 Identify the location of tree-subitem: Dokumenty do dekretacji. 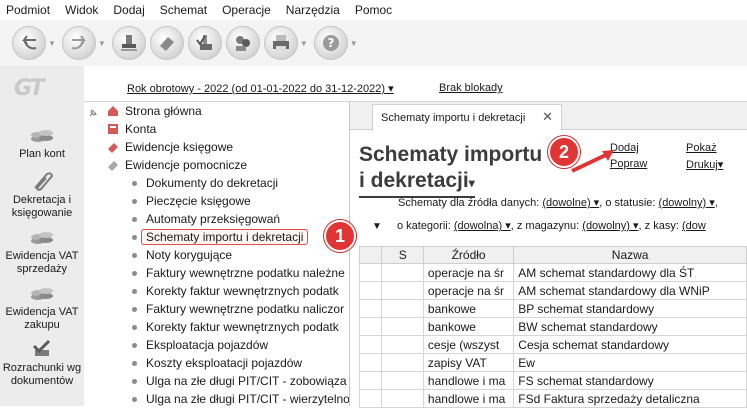
(205, 183).